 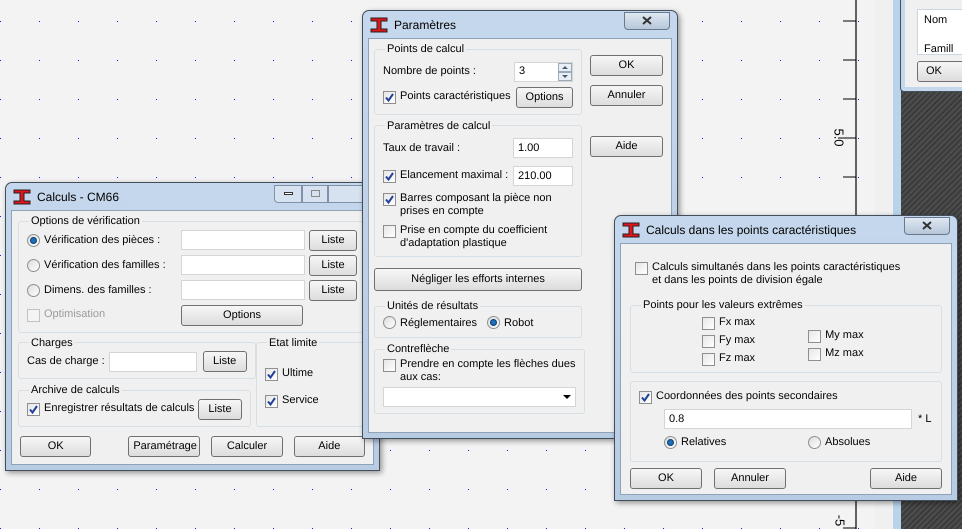 What do you see at coordinates (565, 71) in the screenshot?
I see `spin-arrows-icon` at bounding box center [565, 71].